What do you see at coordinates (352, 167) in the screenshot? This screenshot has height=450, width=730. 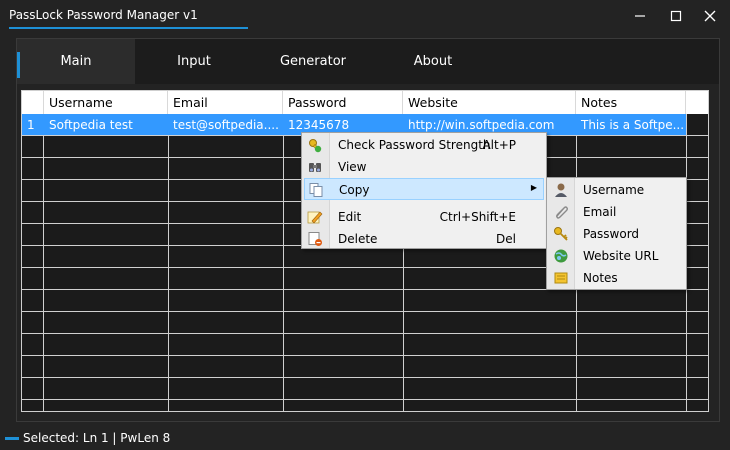 I see `menu-item-label: View` at bounding box center [352, 167].